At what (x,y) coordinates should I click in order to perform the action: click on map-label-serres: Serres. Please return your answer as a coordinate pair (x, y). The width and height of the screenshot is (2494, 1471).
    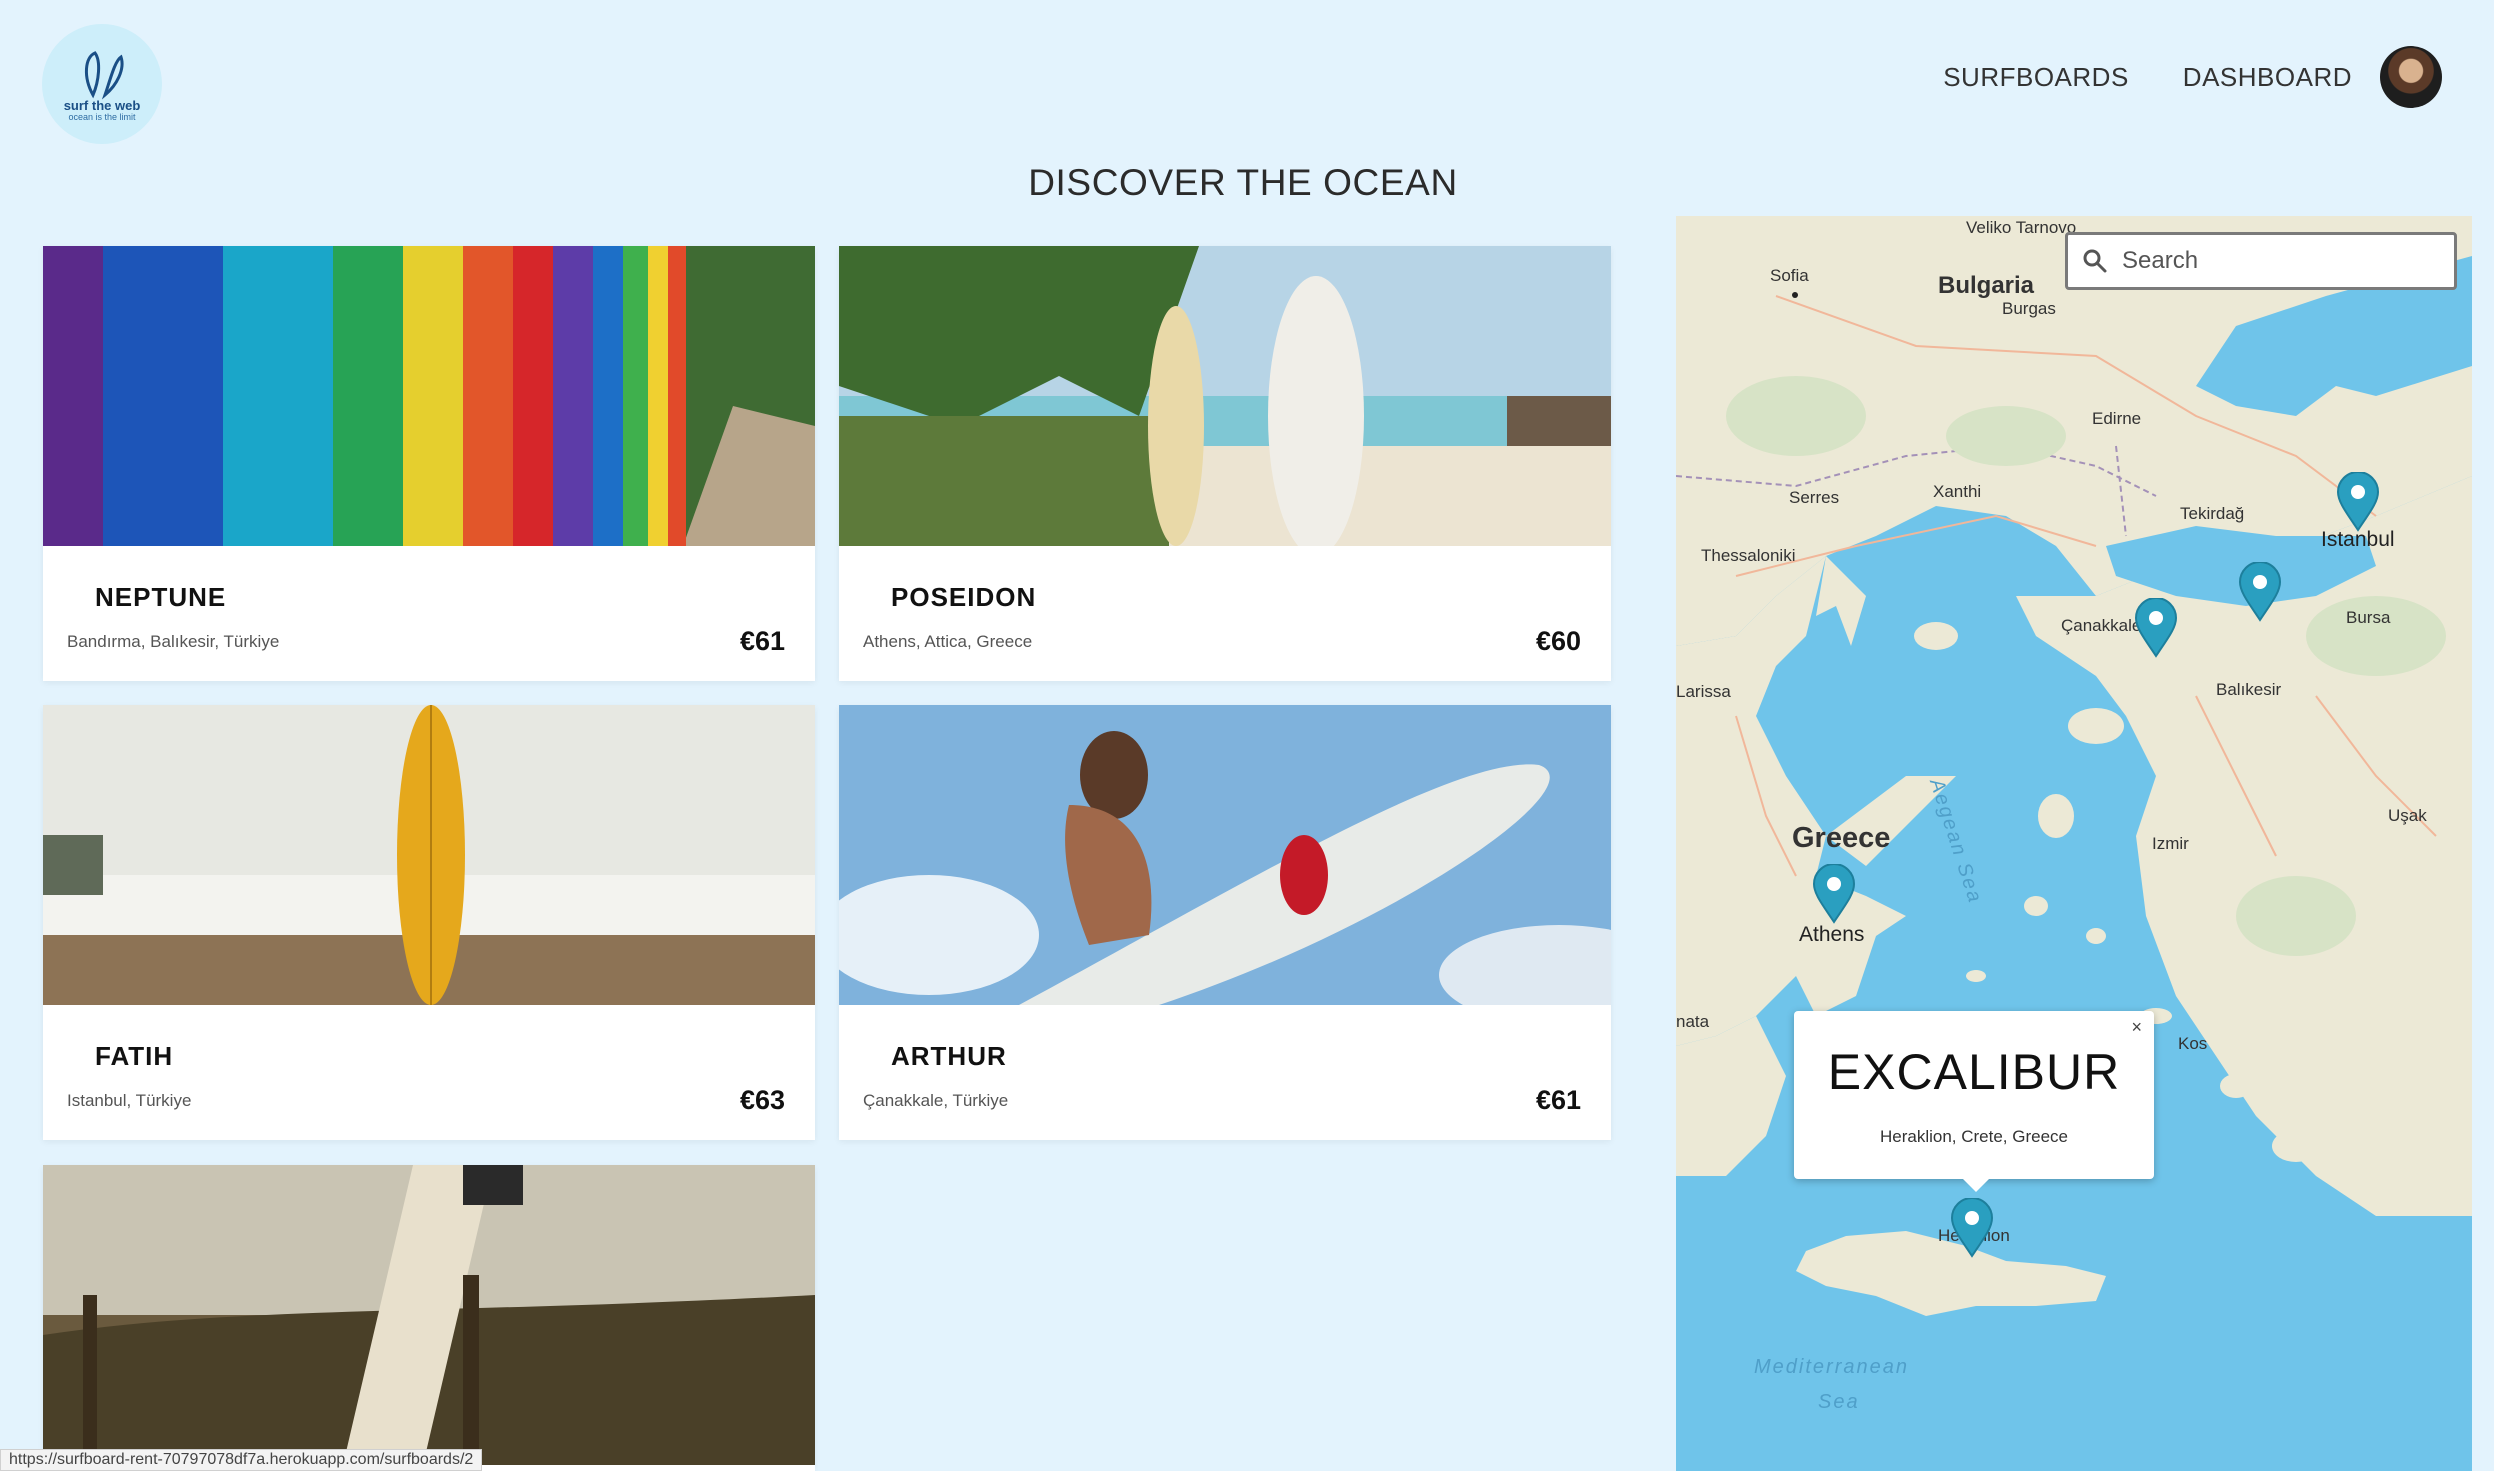
    Looking at the image, I should click on (1814, 497).